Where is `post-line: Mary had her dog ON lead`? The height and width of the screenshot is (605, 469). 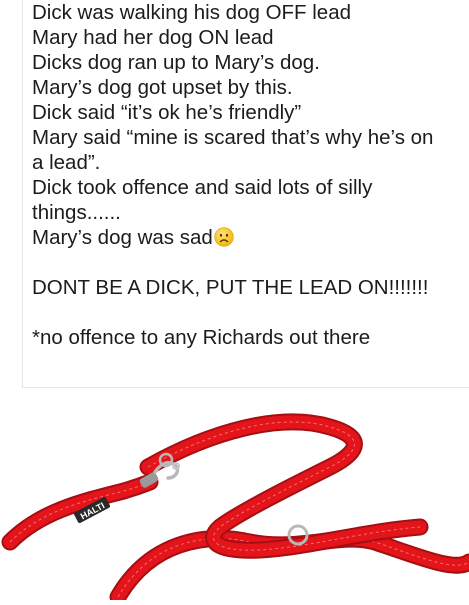
post-line: Mary had her dog ON lead is located at coordinates (153, 37).